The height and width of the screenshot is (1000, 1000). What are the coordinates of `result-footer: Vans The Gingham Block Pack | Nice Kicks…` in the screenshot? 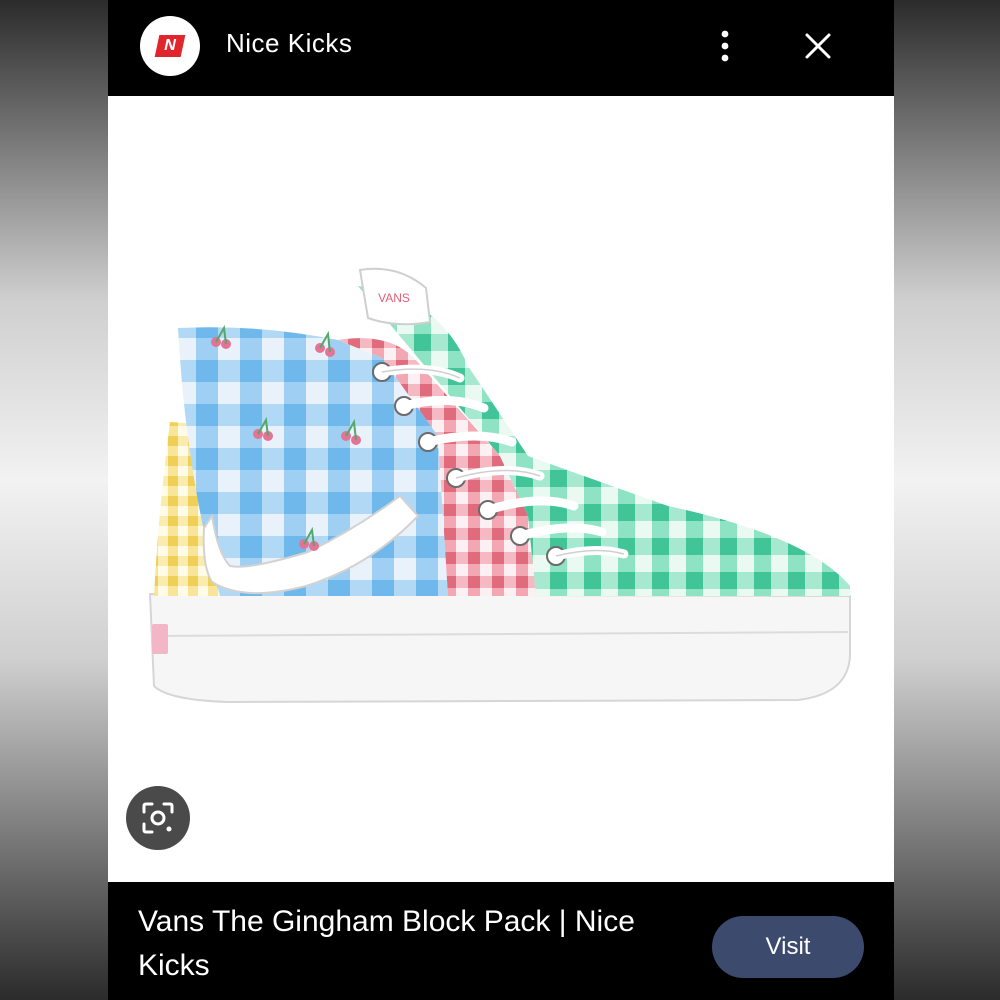 It's located at (501, 941).